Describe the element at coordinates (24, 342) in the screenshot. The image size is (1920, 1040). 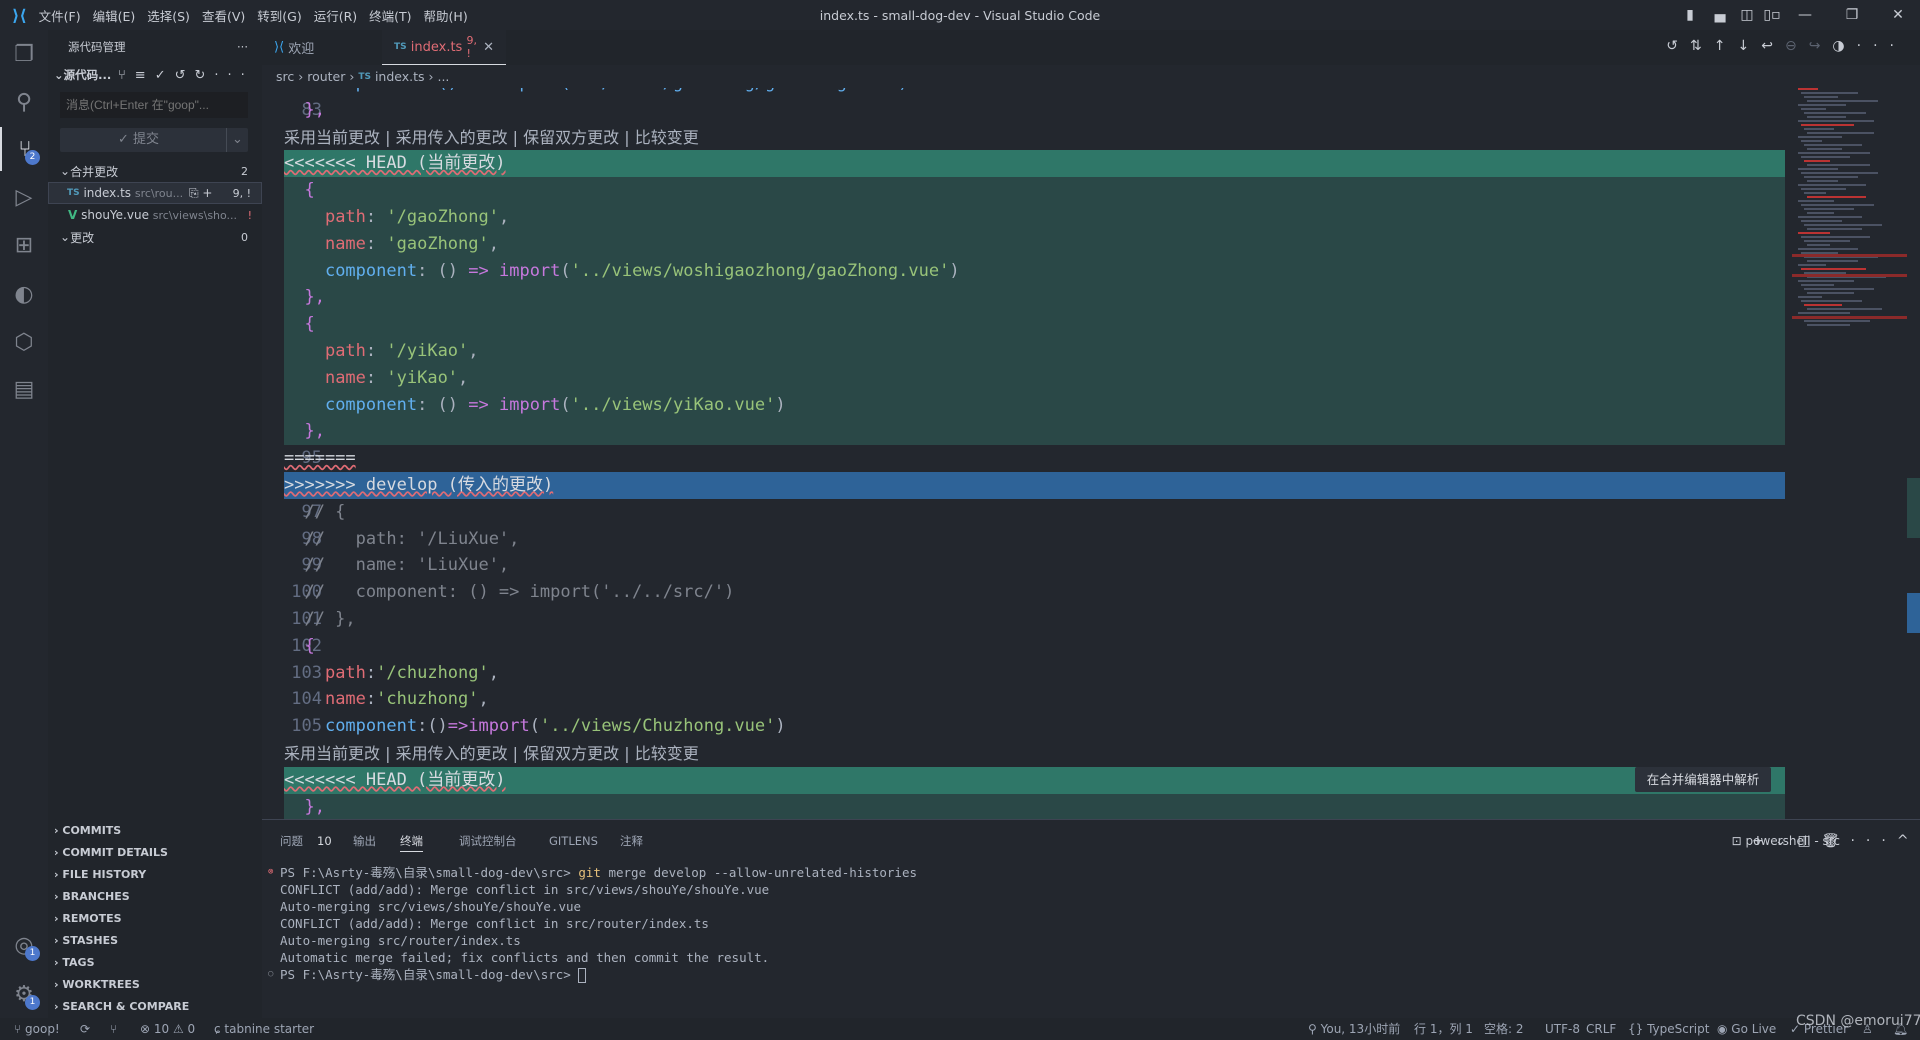
I see `remote-explorer-icon: ⬡` at that location.